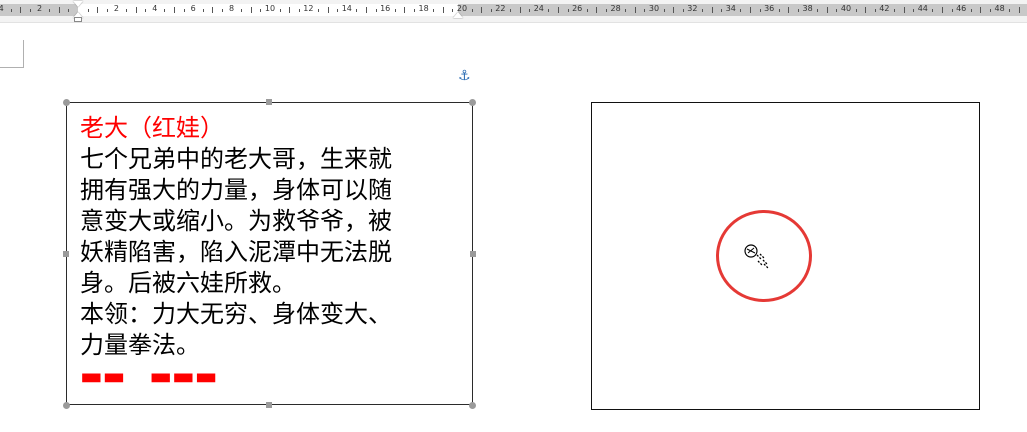 The image size is (1027, 432). I want to click on ruler-number: 6, so click(193, 8).